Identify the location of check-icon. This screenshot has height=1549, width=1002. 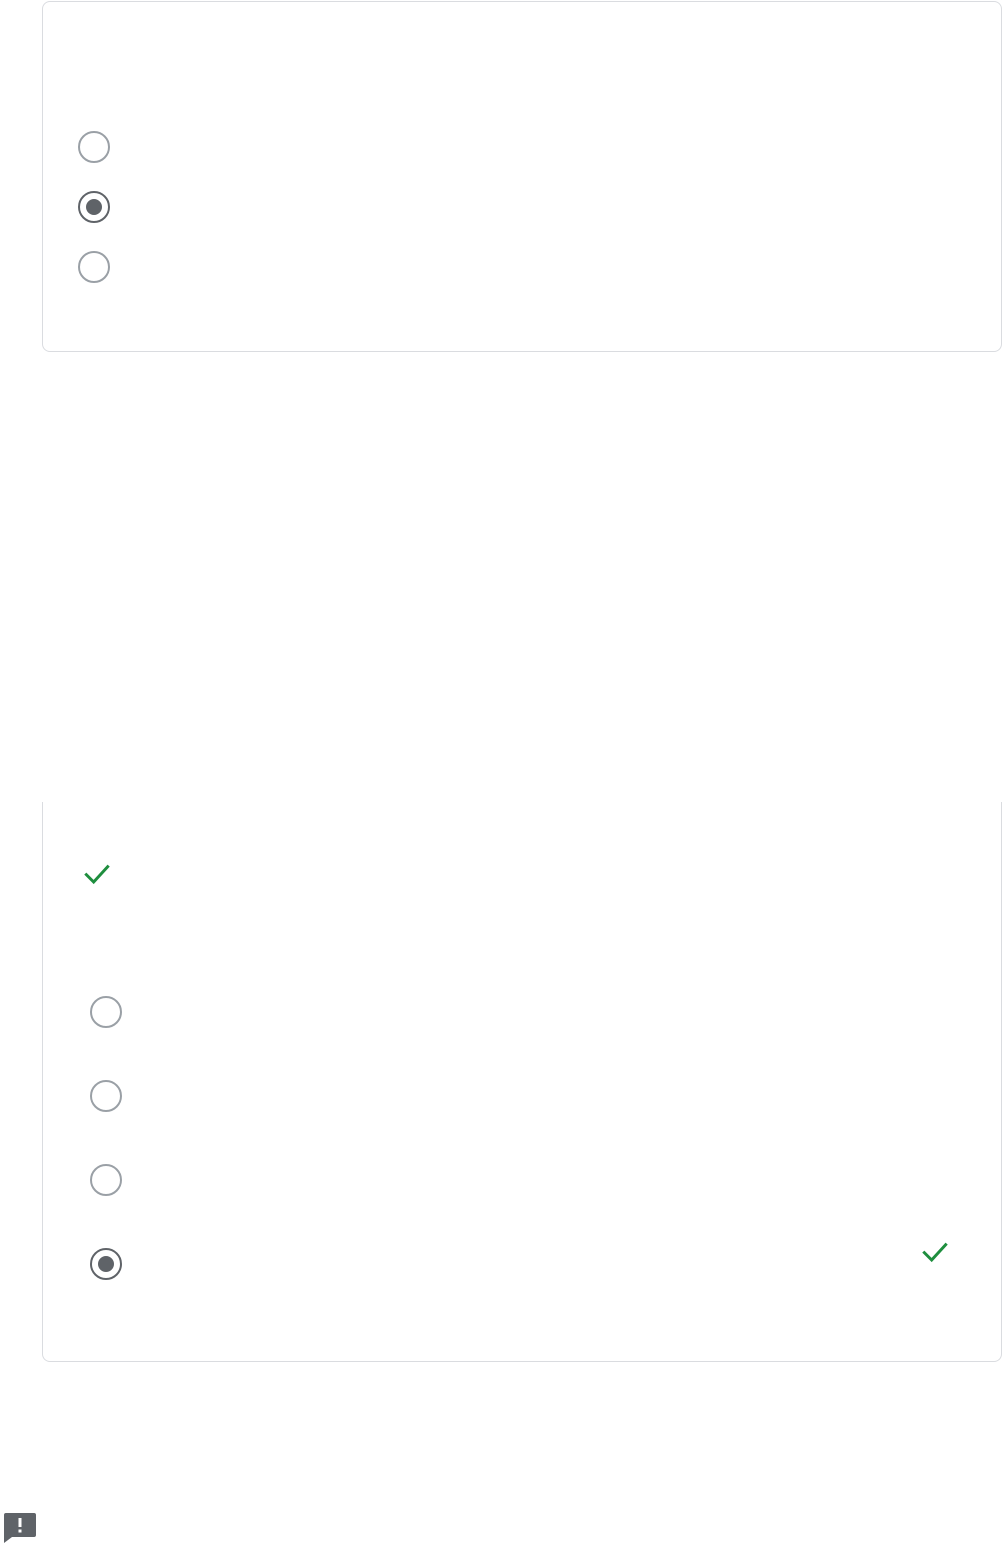
(97, 874).